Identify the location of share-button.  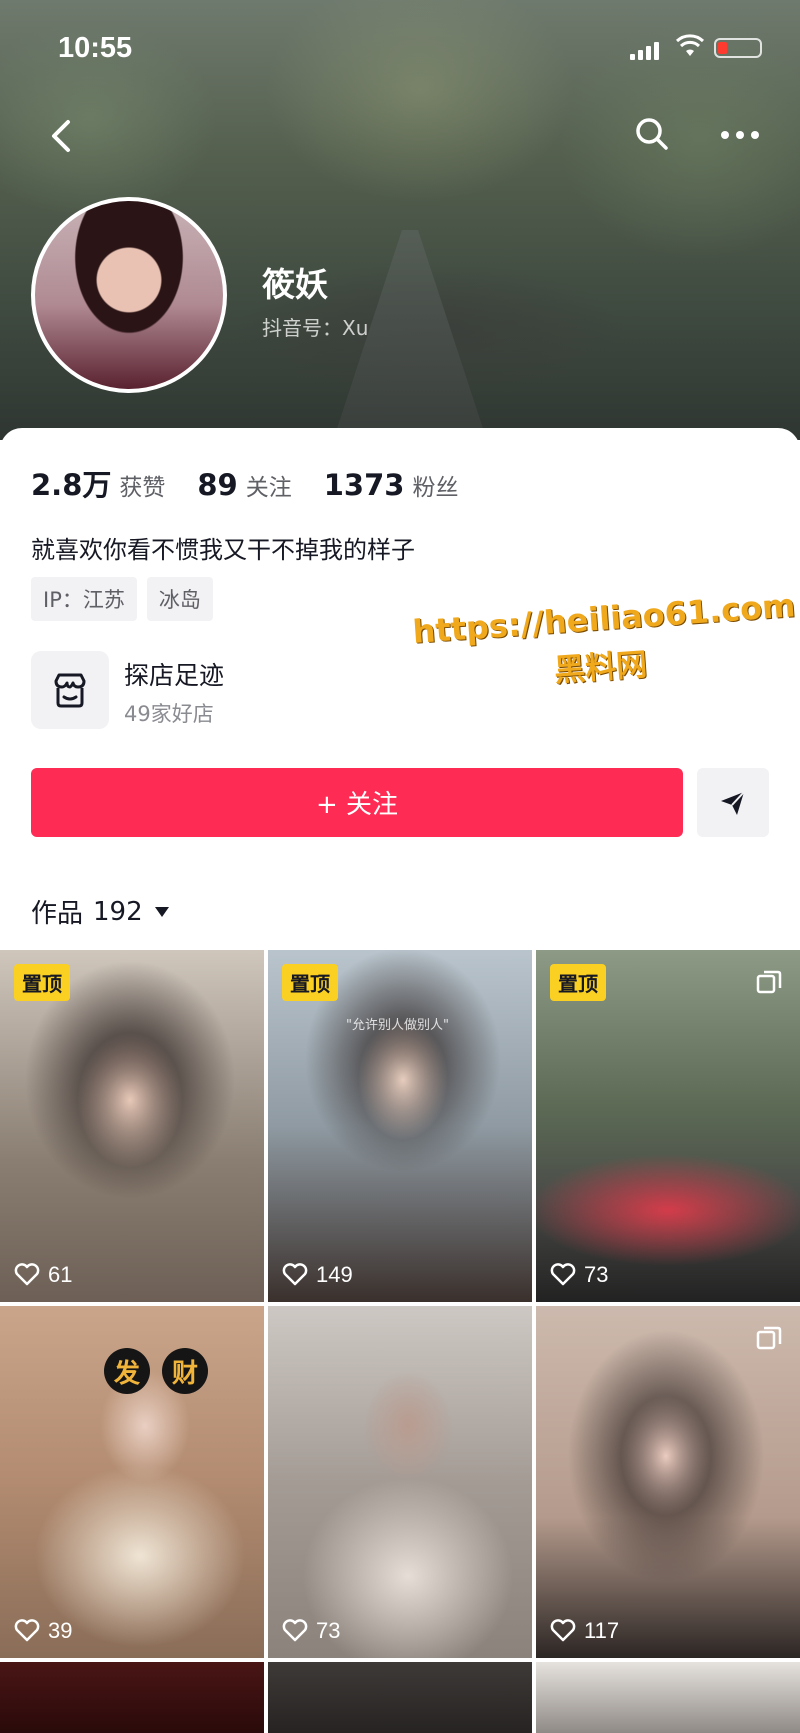
(733, 802).